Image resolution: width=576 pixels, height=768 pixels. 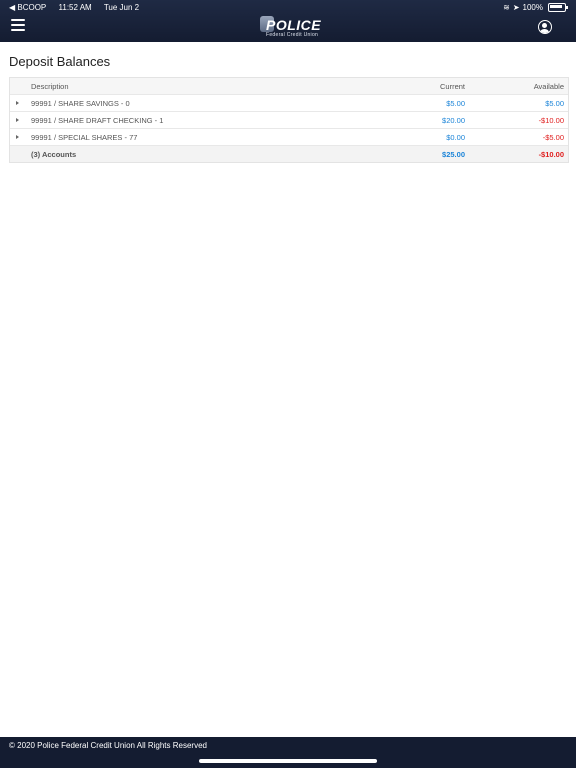 I want to click on status-left: ◀ BCOOP 11:52 AM Tue Jun 2, so click(x=79, y=7).